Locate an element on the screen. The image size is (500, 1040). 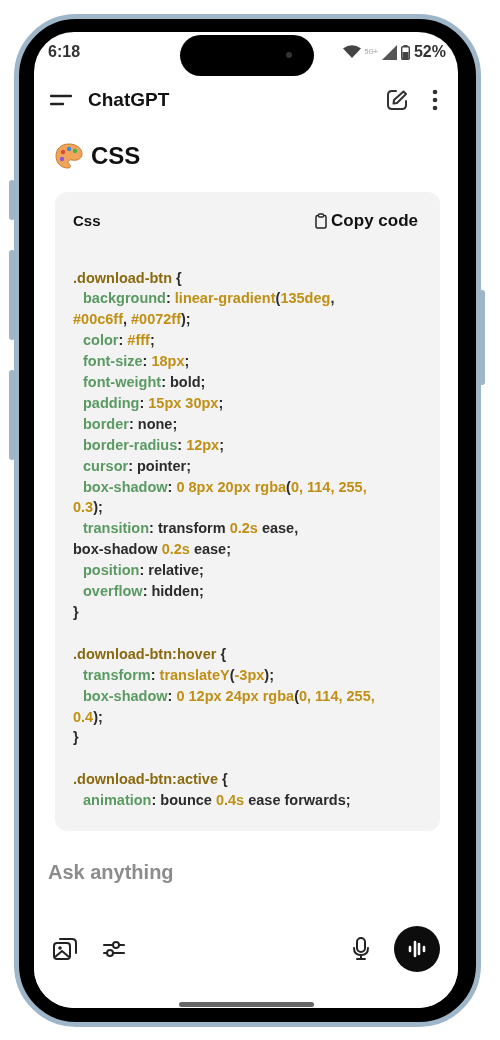
menu-icon is located at coordinates (61, 100).